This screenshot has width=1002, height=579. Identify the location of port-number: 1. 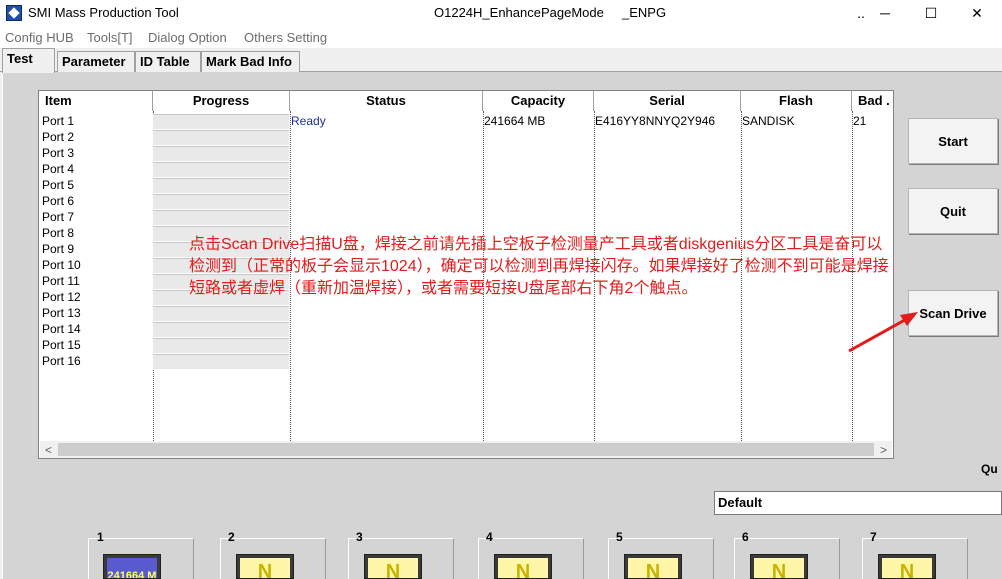
(100, 537).